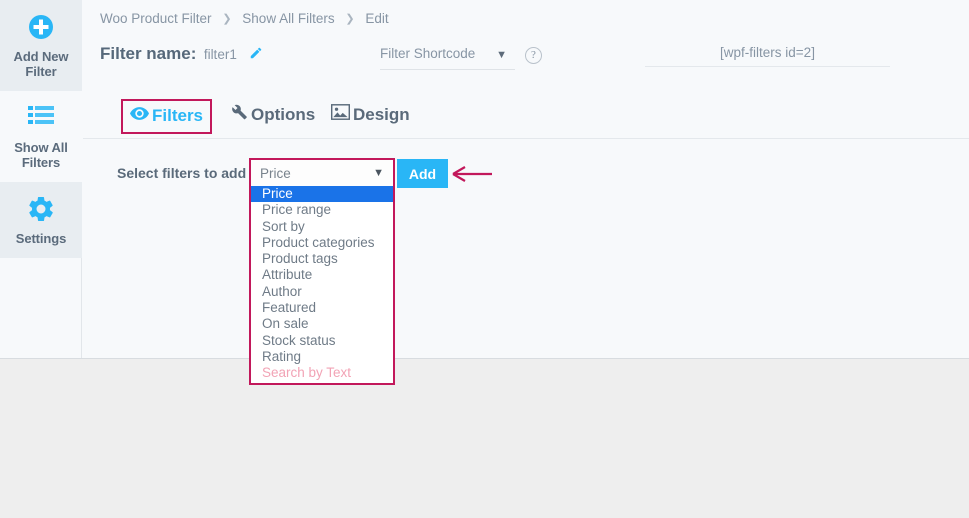 The image size is (969, 518). Describe the element at coordinates (41, 29) in the screenshot. I see `plus-circle-icon` at that location.